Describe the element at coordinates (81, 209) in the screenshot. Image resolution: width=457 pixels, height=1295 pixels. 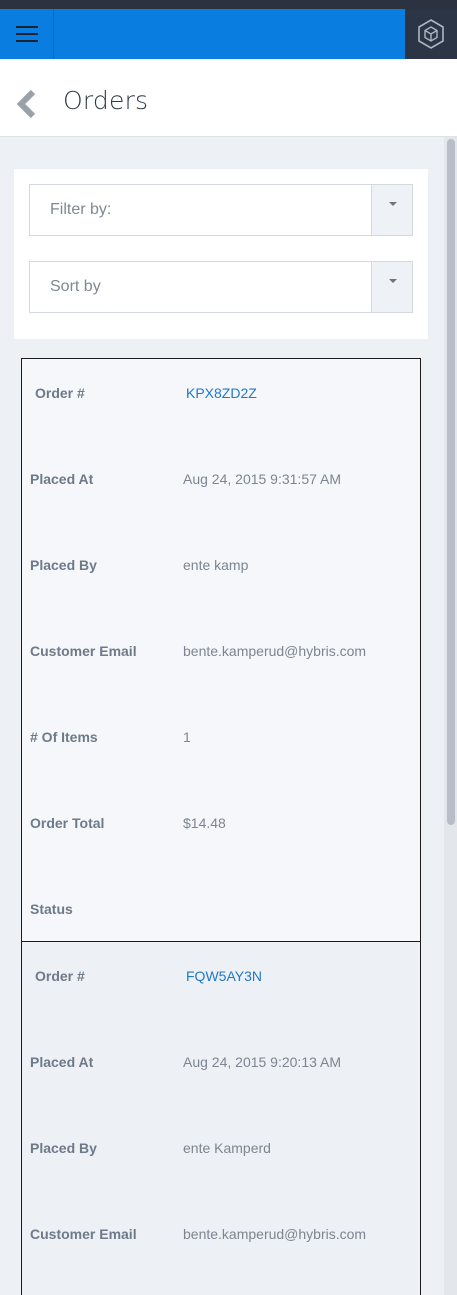
I see `filter-by-placeholder: Filter by:` at that location.